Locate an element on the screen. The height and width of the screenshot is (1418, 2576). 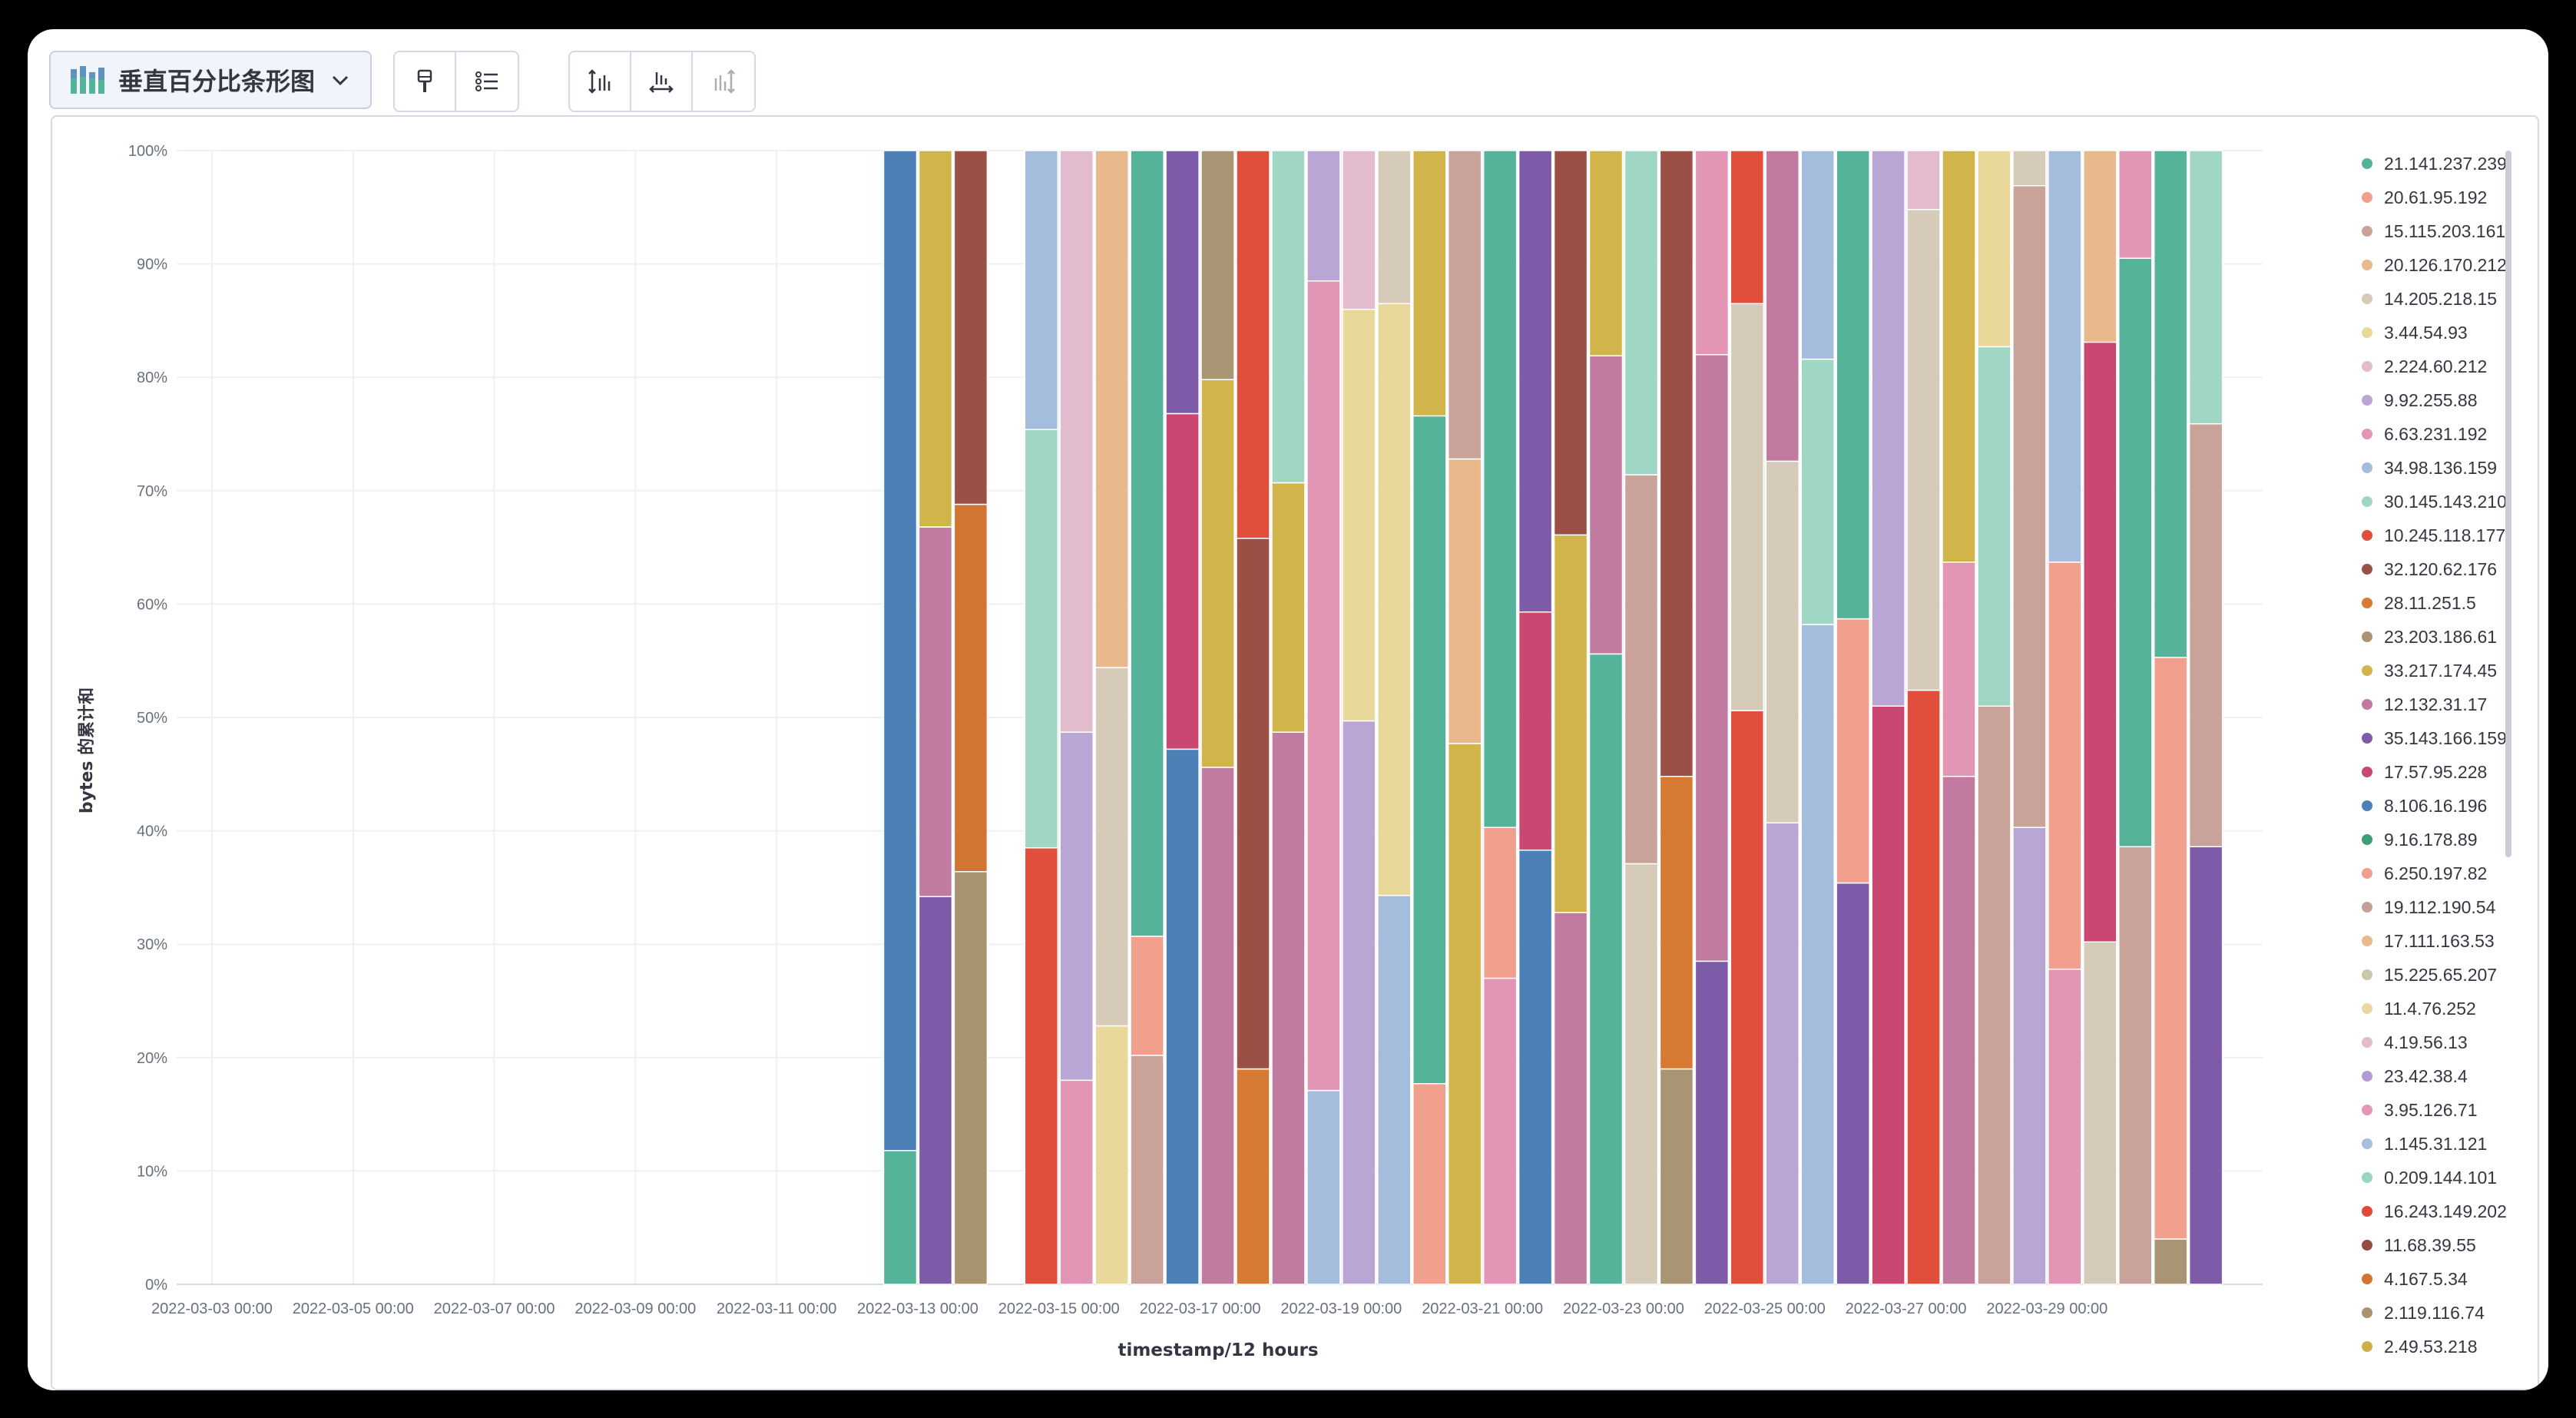
legend-item: 32.120.62.176 is located at coordinates (2429, 569).